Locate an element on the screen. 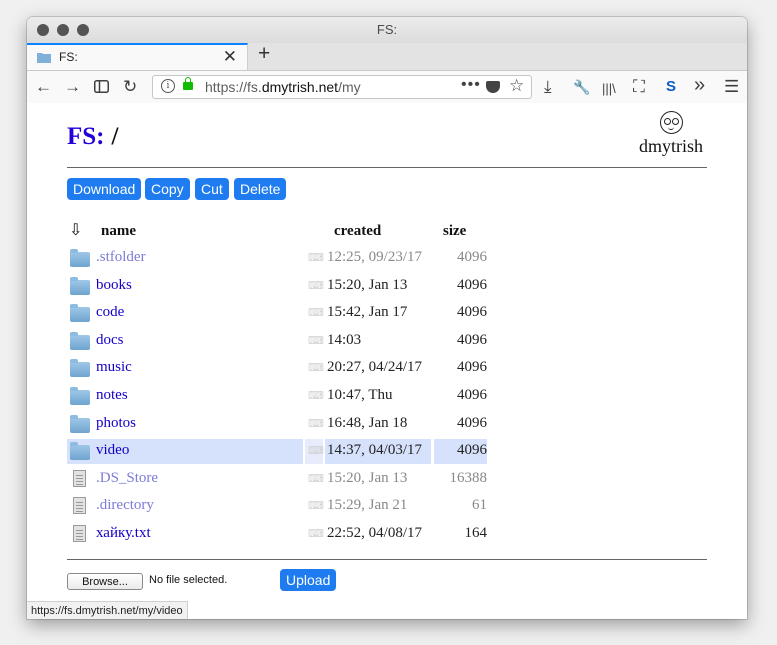 This screenshot has height=645, width=777. column-size: size is located at coordinates (454, 231).